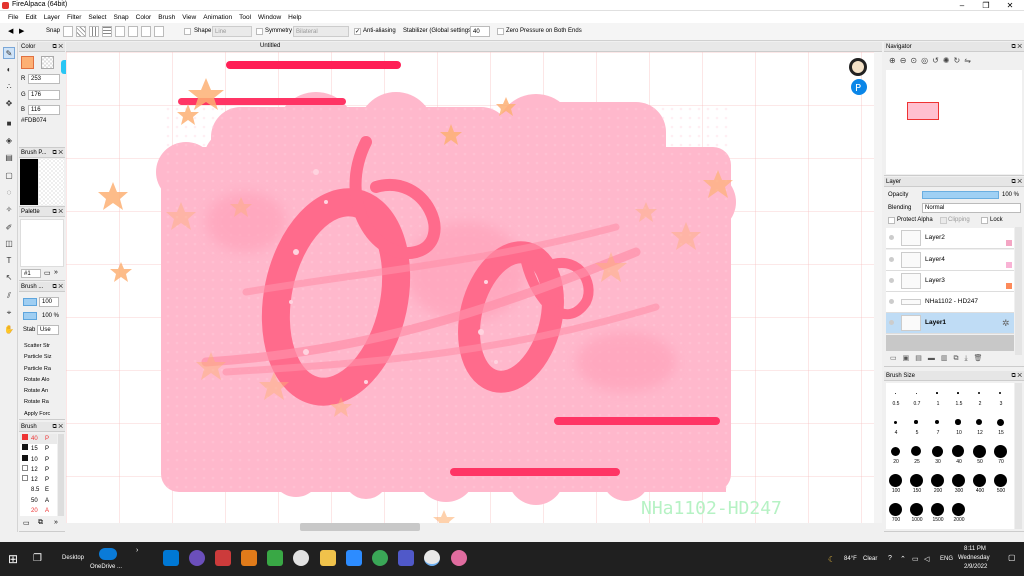  Describe the element at coordinates (42, 402) in the screenshot. I see `param-item: Rotate Ra` at that location.